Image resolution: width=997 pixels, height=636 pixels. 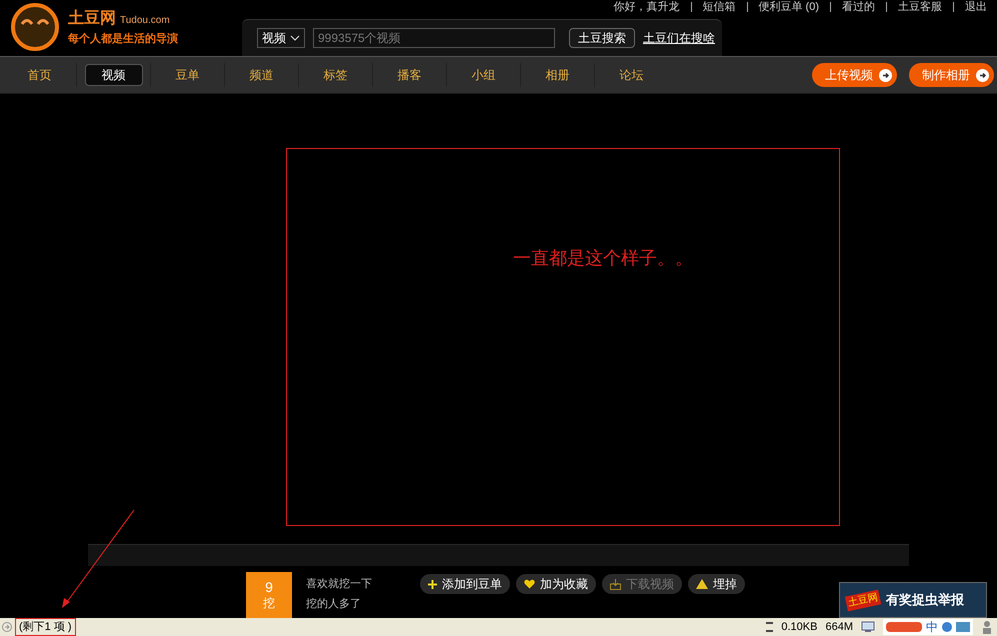 What do you see at coordinates (123, 39) in the screenshot?
I see `logo-slogan: 每个人都是生活的导演` at bounding box center [123, 39].